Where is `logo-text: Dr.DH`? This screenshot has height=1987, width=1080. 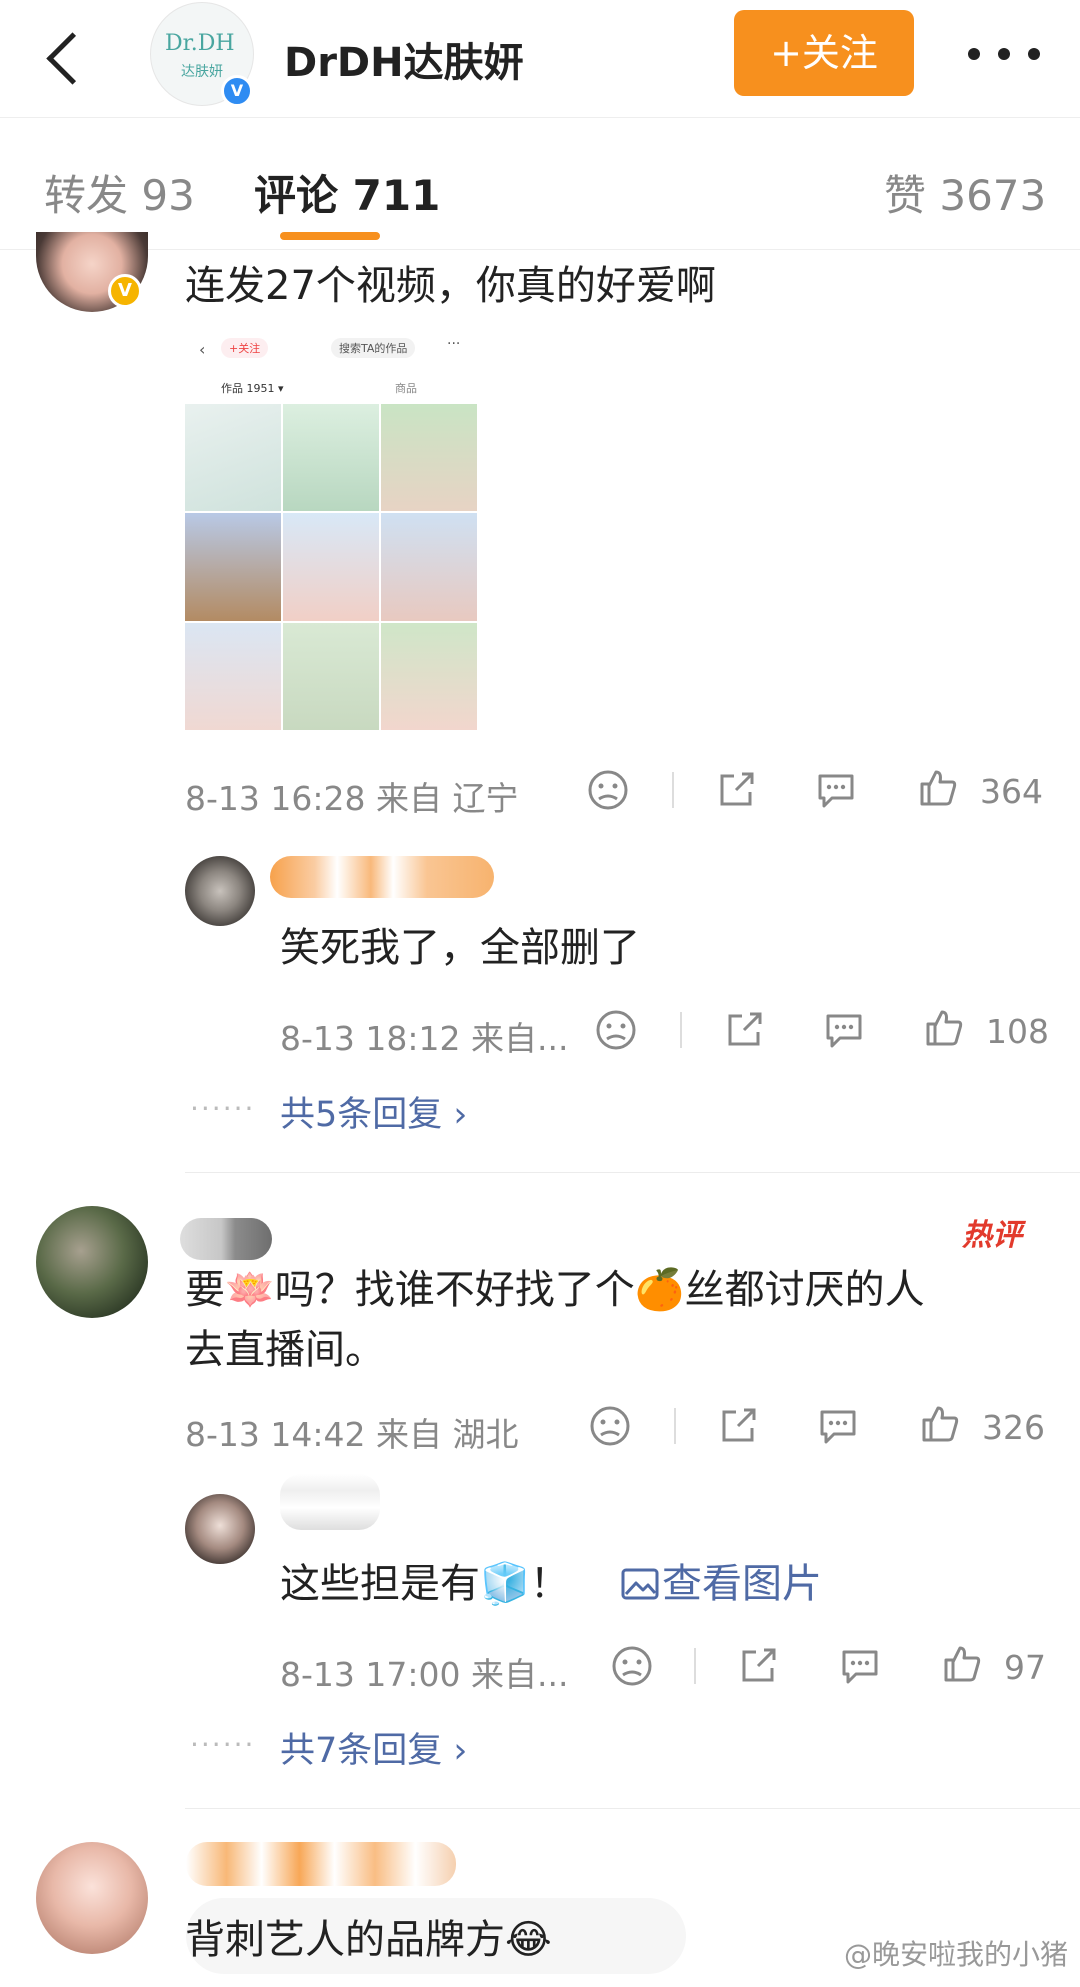 logo-text: Dr.DH is located at coordinates (200, 43).